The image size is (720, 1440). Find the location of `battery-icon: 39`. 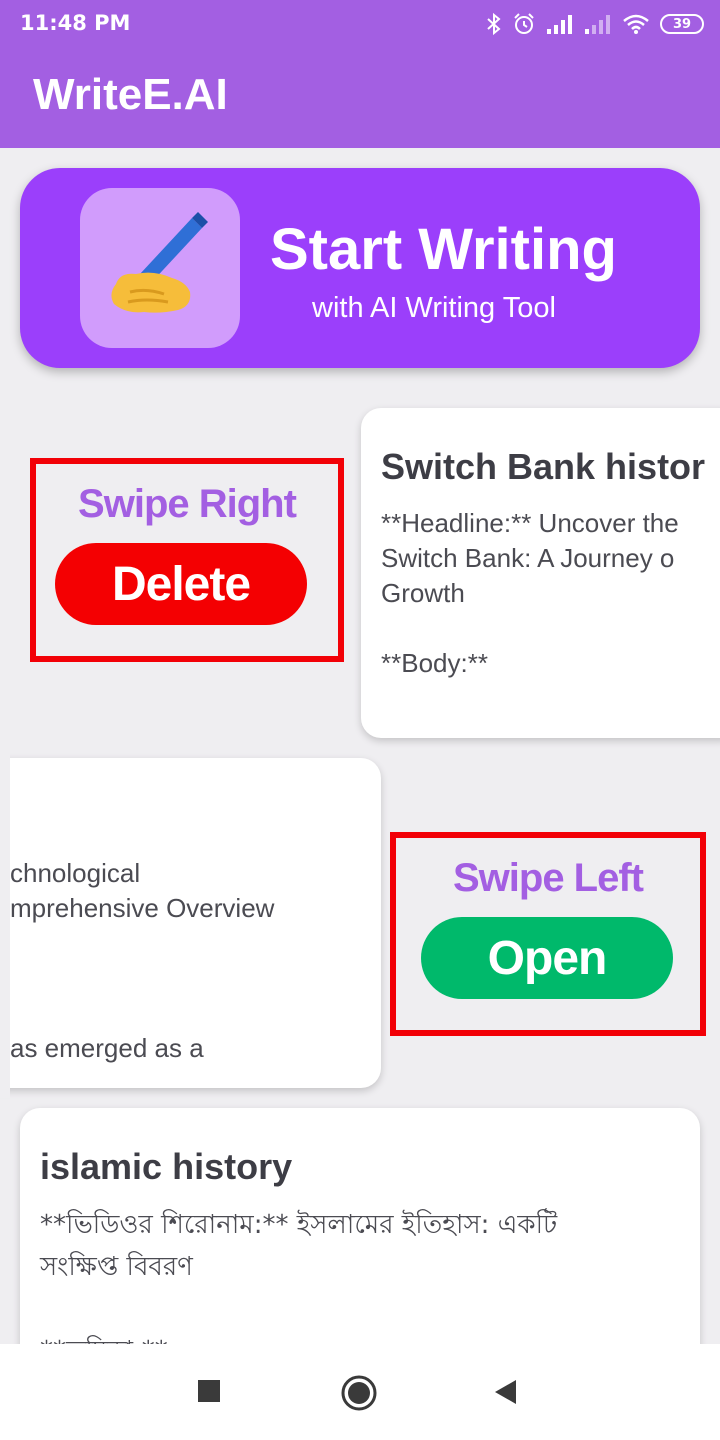

battery-icon: 39 is located at coordinates (682, 24).